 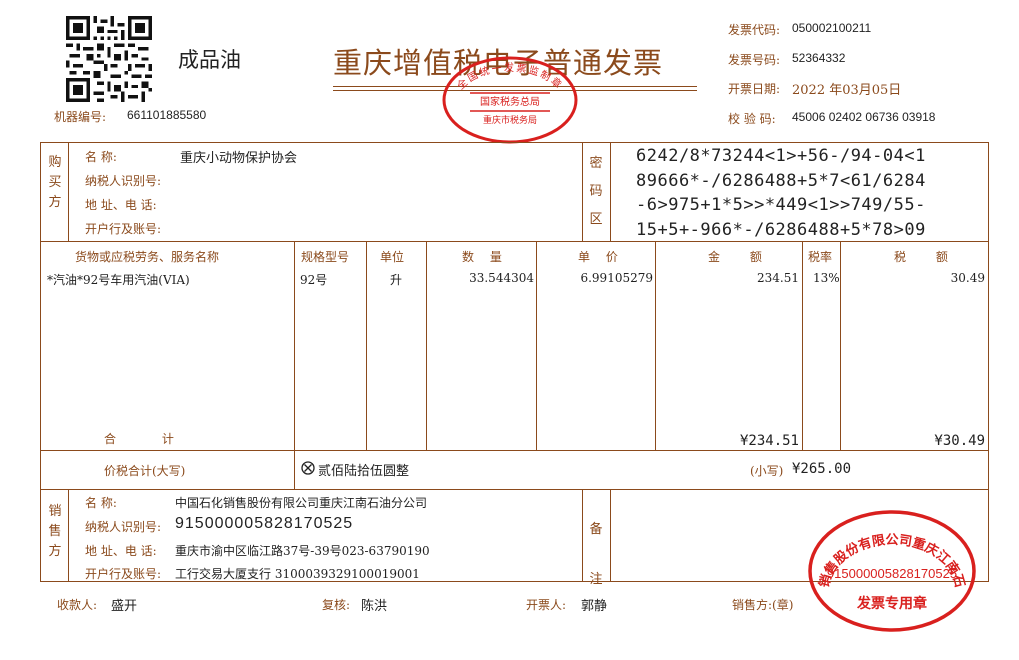 What do you see at coordinates (80, 117) in the screenshot?
I see `machine-number-label: 机器编号:` at bounding box center [80, 117].